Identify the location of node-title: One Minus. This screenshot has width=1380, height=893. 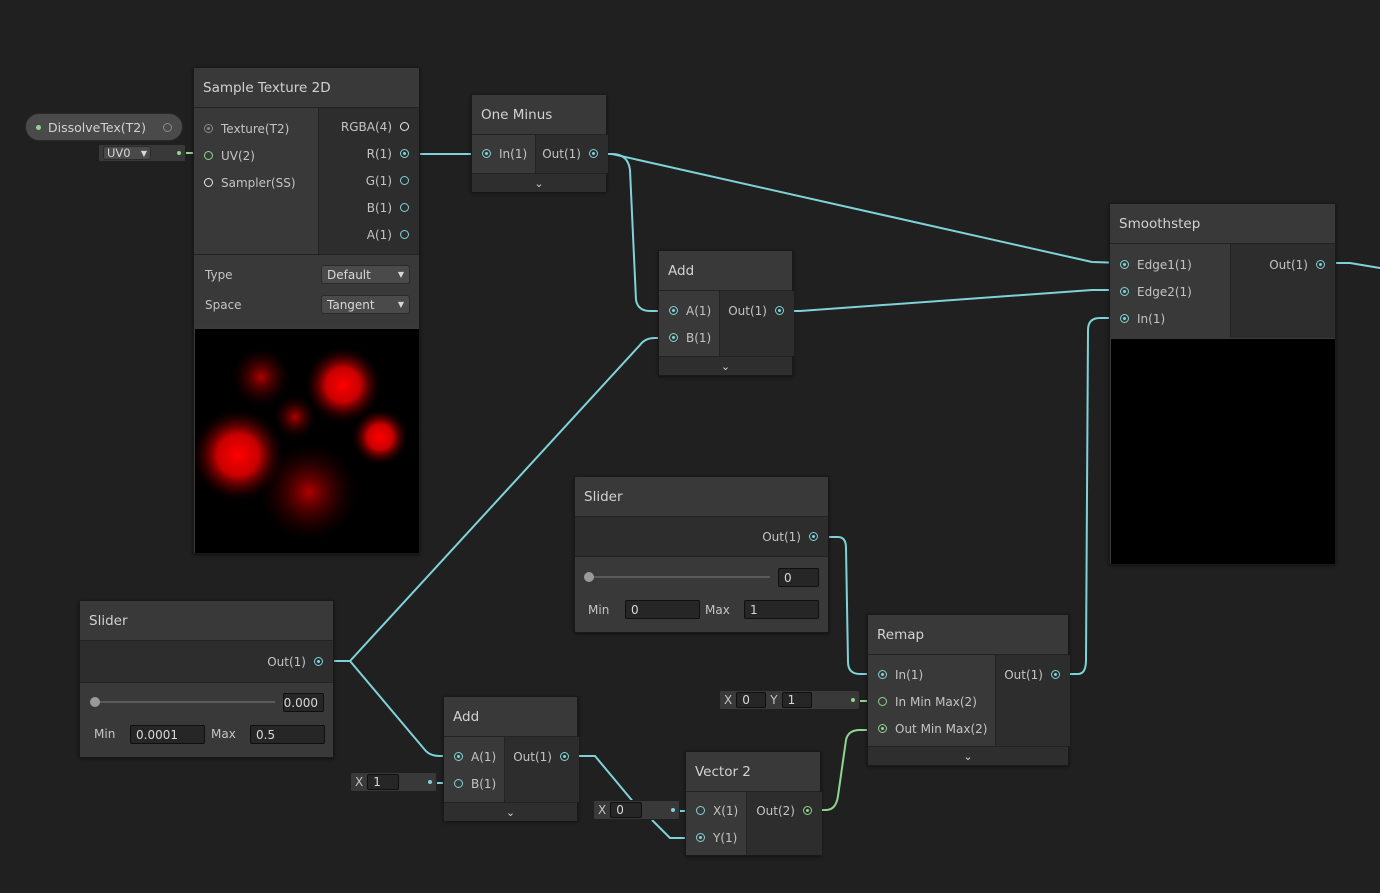
(539, 115).